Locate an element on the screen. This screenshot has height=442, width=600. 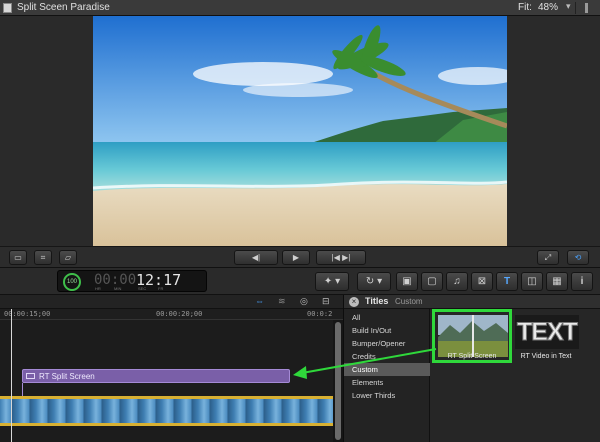
browser-header: × Titles Custom is located at coordinates (472, 302).